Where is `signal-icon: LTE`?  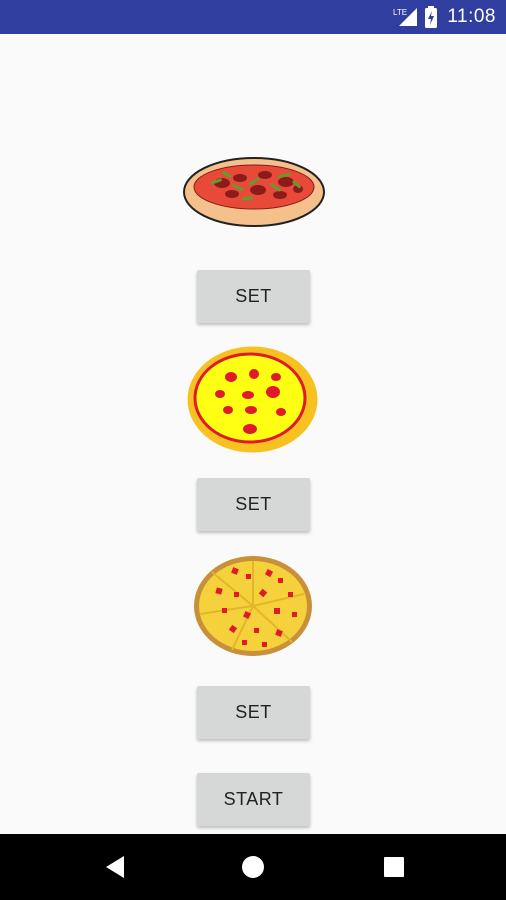
signal-icon: LTE is located at coordinates (405, 17).